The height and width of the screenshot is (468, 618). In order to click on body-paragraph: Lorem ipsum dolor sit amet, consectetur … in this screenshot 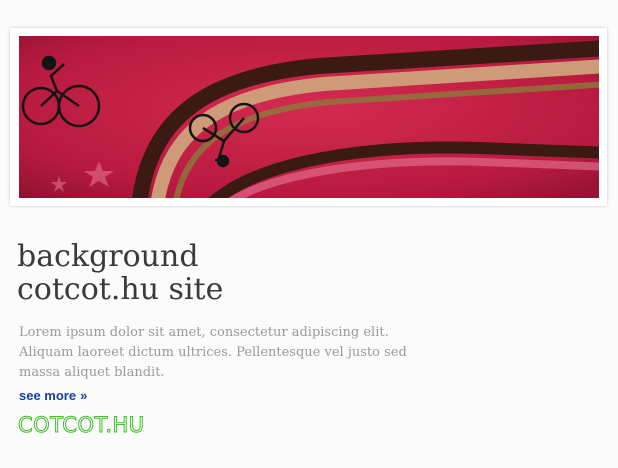, I will do `click(213, 352)`.